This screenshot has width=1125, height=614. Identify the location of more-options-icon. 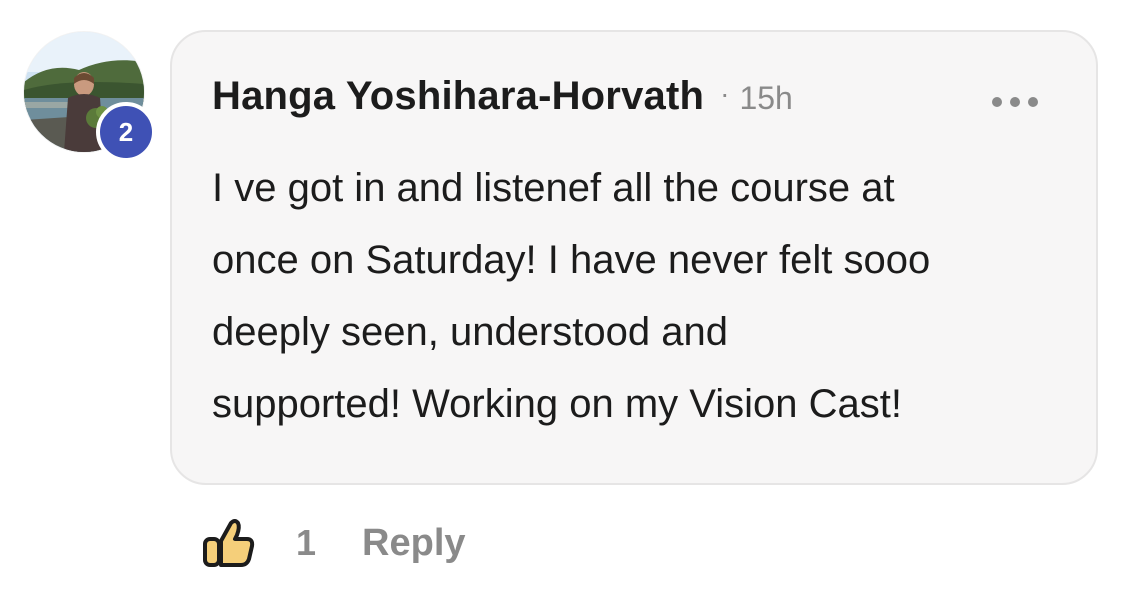
(1015, 102).